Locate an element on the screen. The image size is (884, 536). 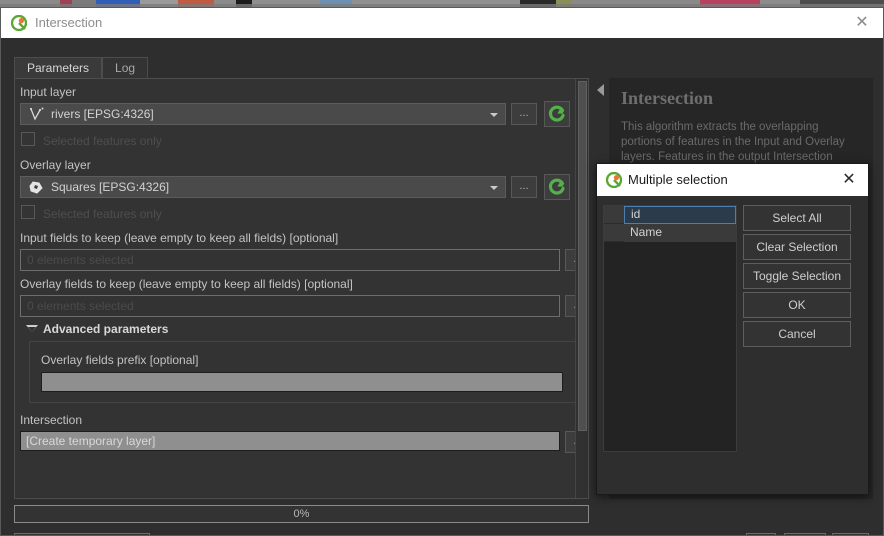
list-item: id is located at coordinates (670, 215).